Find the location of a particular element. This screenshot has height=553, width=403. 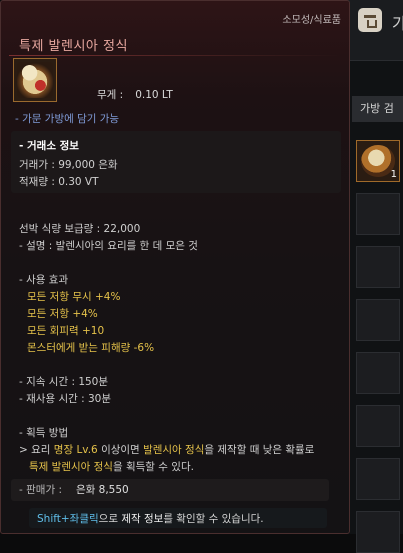

item-description: - 설명 : 발렌시아의 요리를 한 데 모은 것 is located at coordinates (108, 246).